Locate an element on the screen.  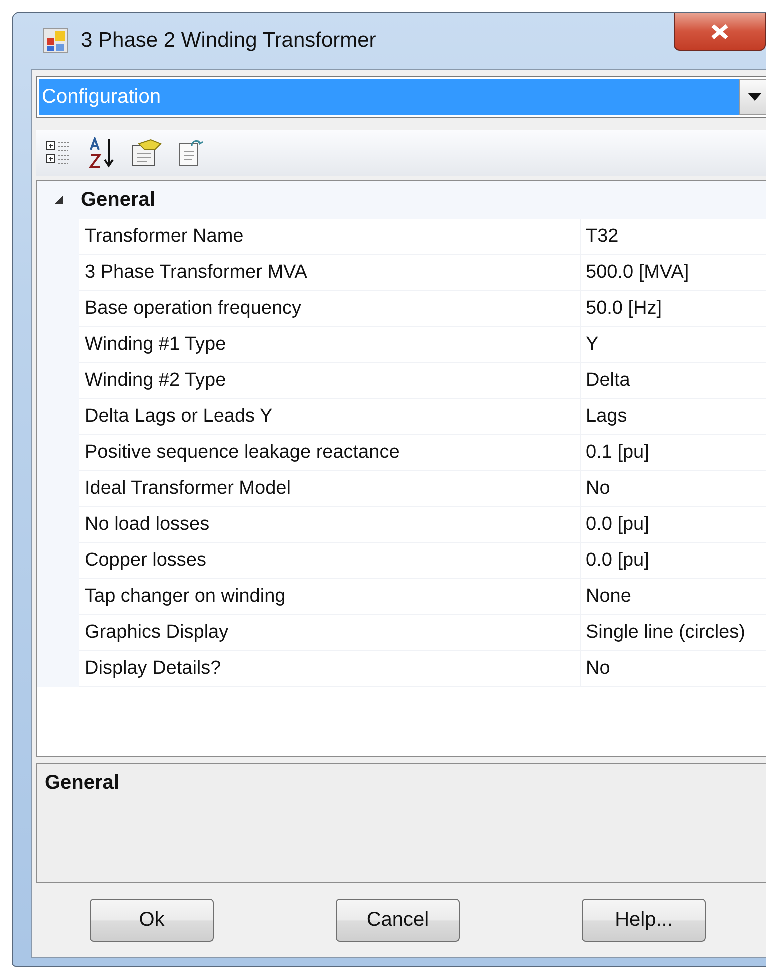
property-value: T32 is located at coordinates (673, 237).